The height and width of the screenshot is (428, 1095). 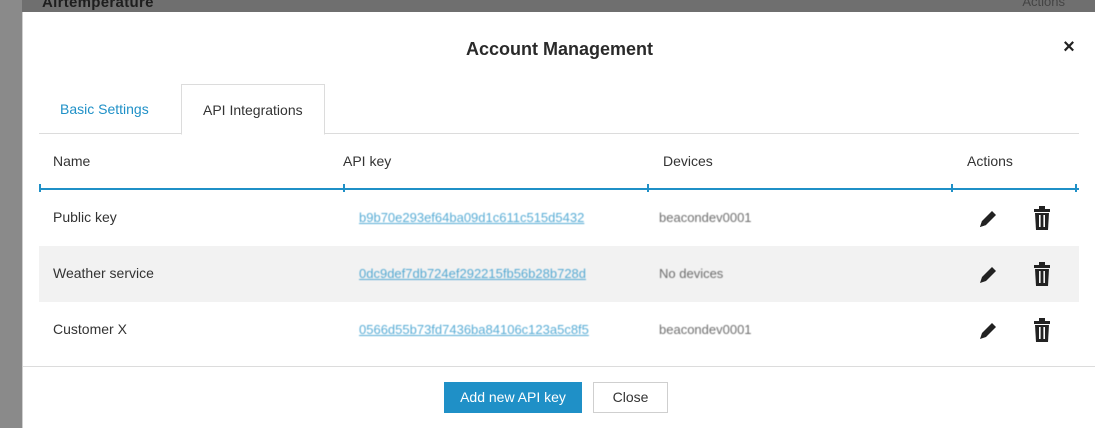 I want to click on row-devices: No devices, so click(x=691, y=273).